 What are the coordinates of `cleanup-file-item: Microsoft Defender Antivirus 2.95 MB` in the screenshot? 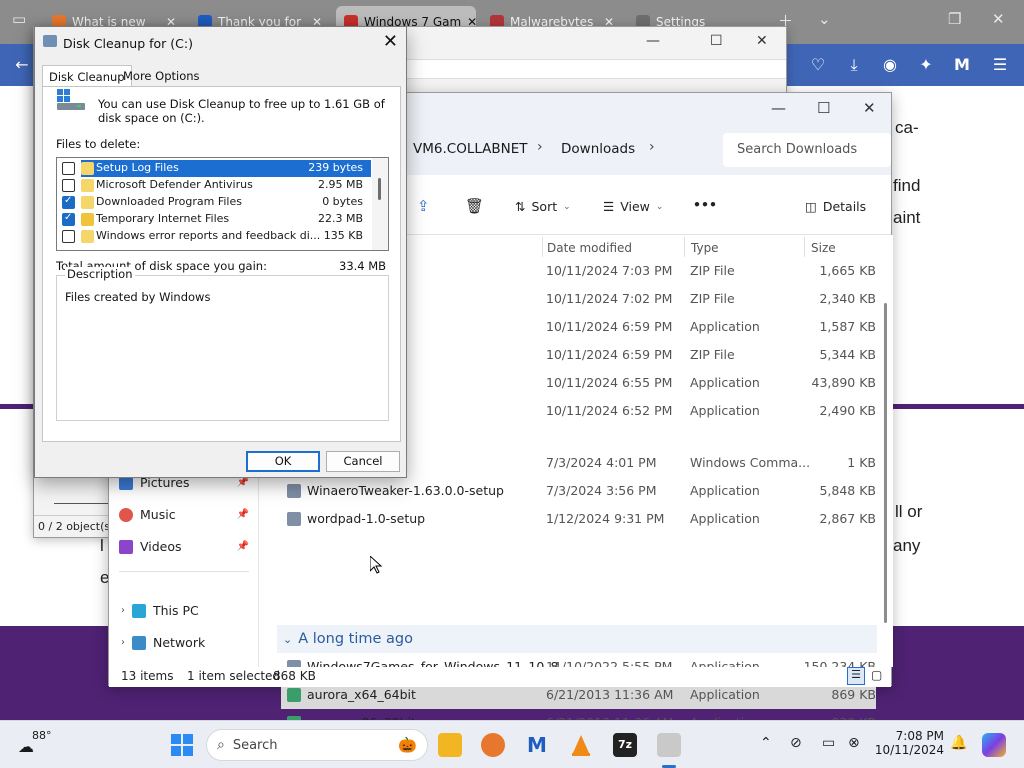 It's located at (214, 185).